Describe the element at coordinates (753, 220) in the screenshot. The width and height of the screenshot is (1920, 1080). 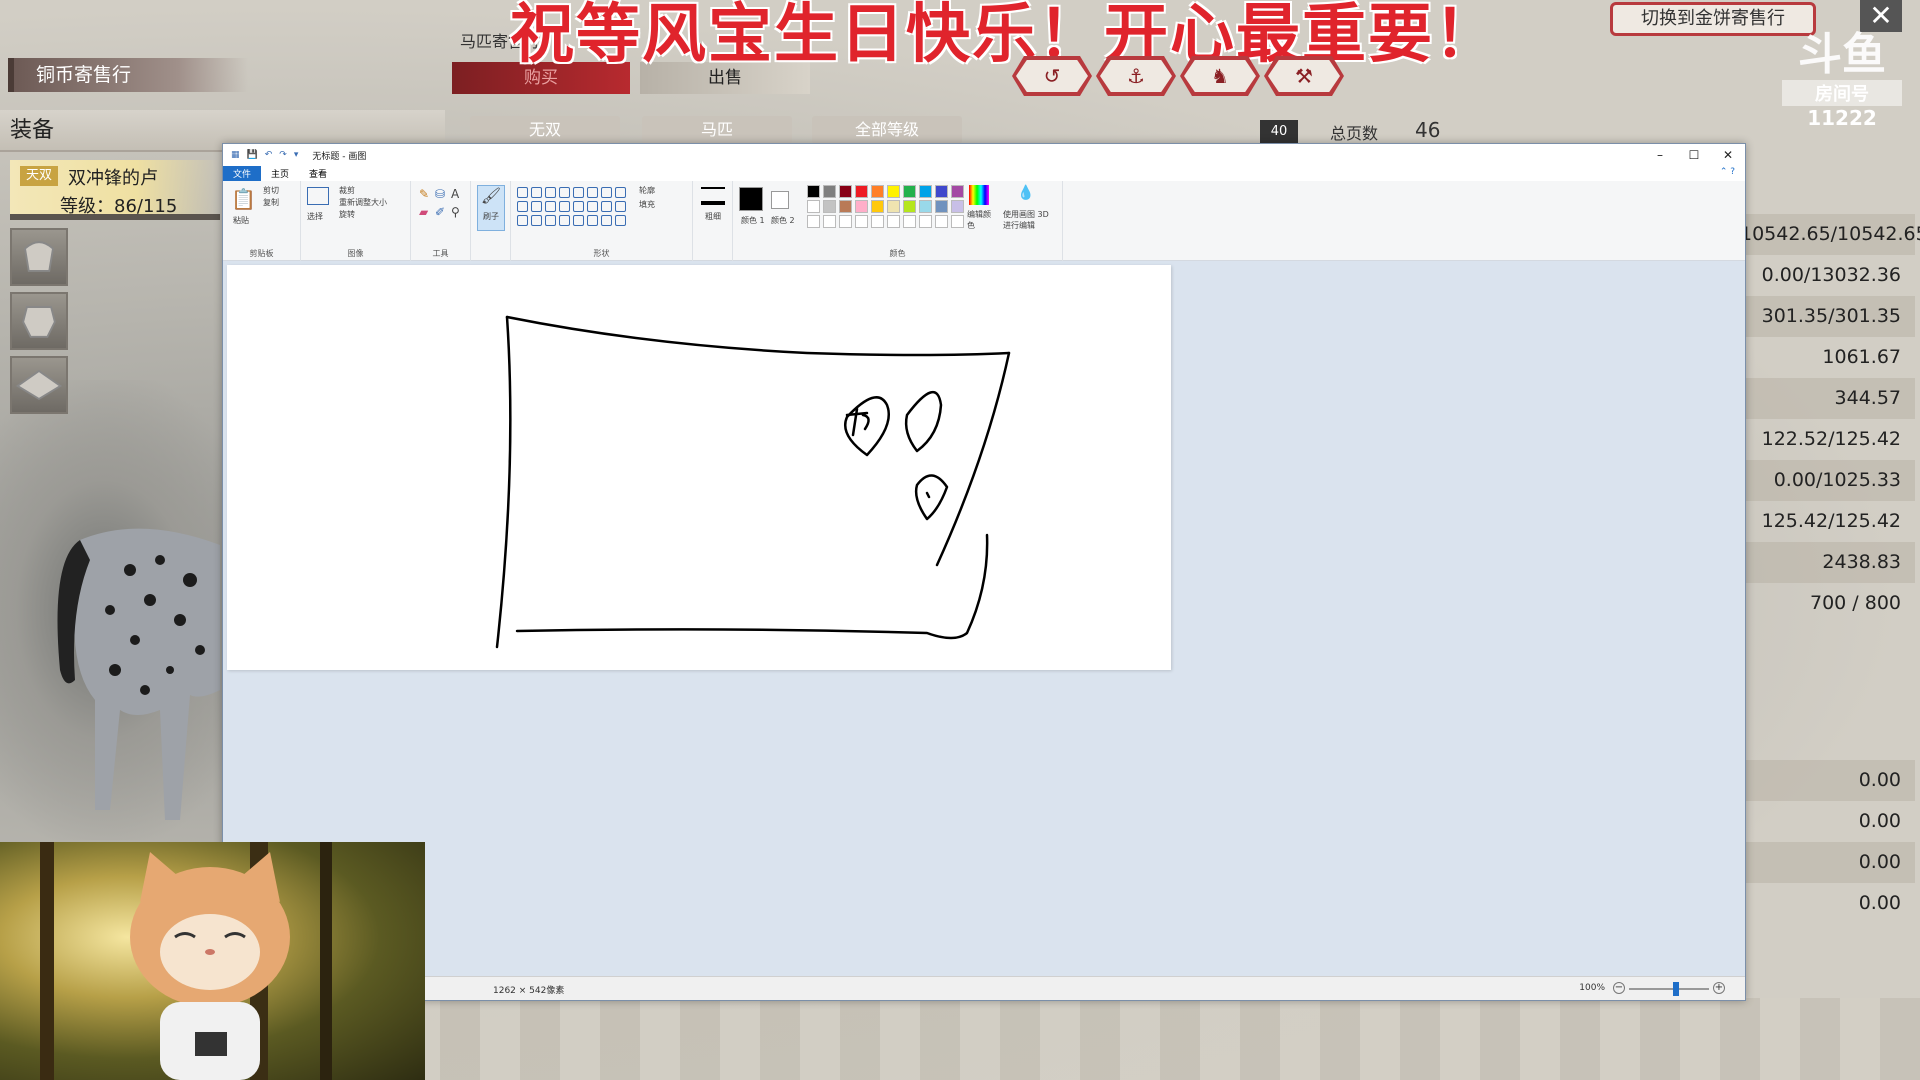
I see `color1-label: 颜色 1` at that location.